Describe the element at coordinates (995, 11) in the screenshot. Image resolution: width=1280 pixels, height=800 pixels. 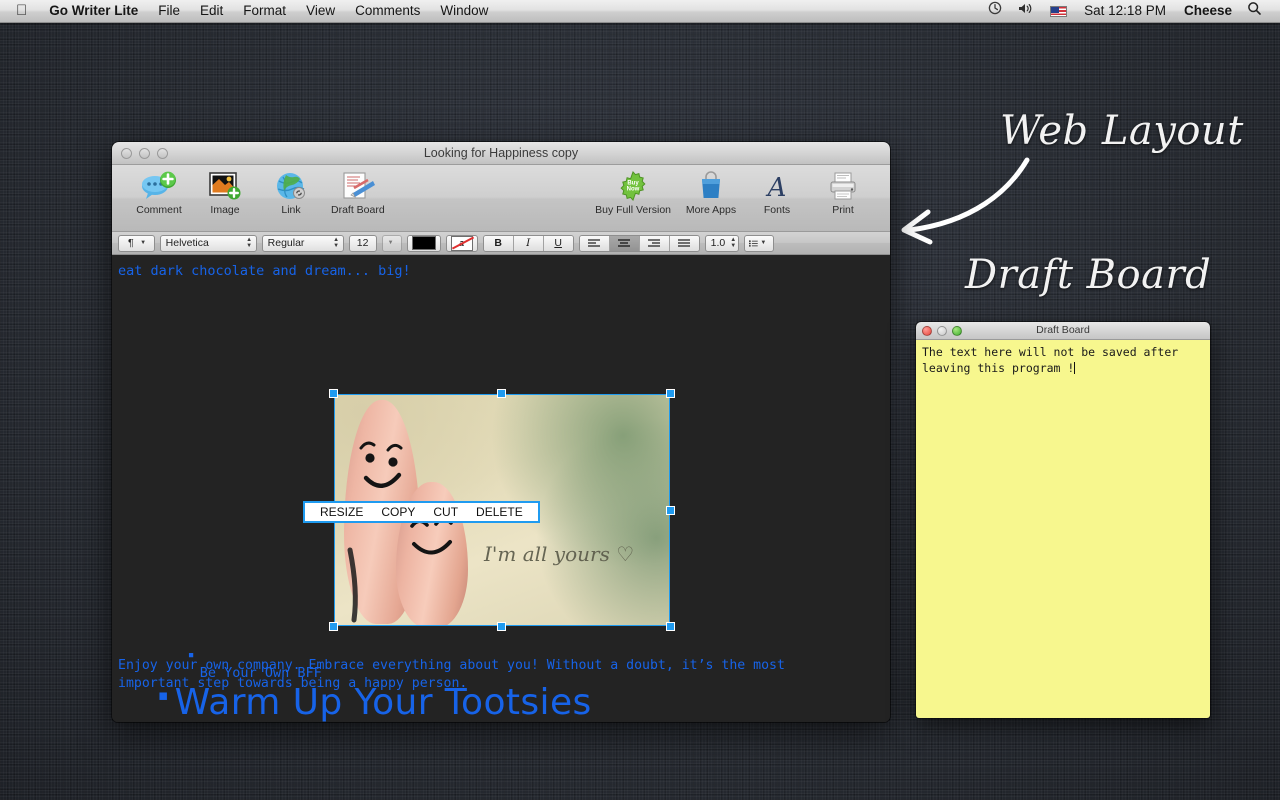
I see `clock-icon` at that location.